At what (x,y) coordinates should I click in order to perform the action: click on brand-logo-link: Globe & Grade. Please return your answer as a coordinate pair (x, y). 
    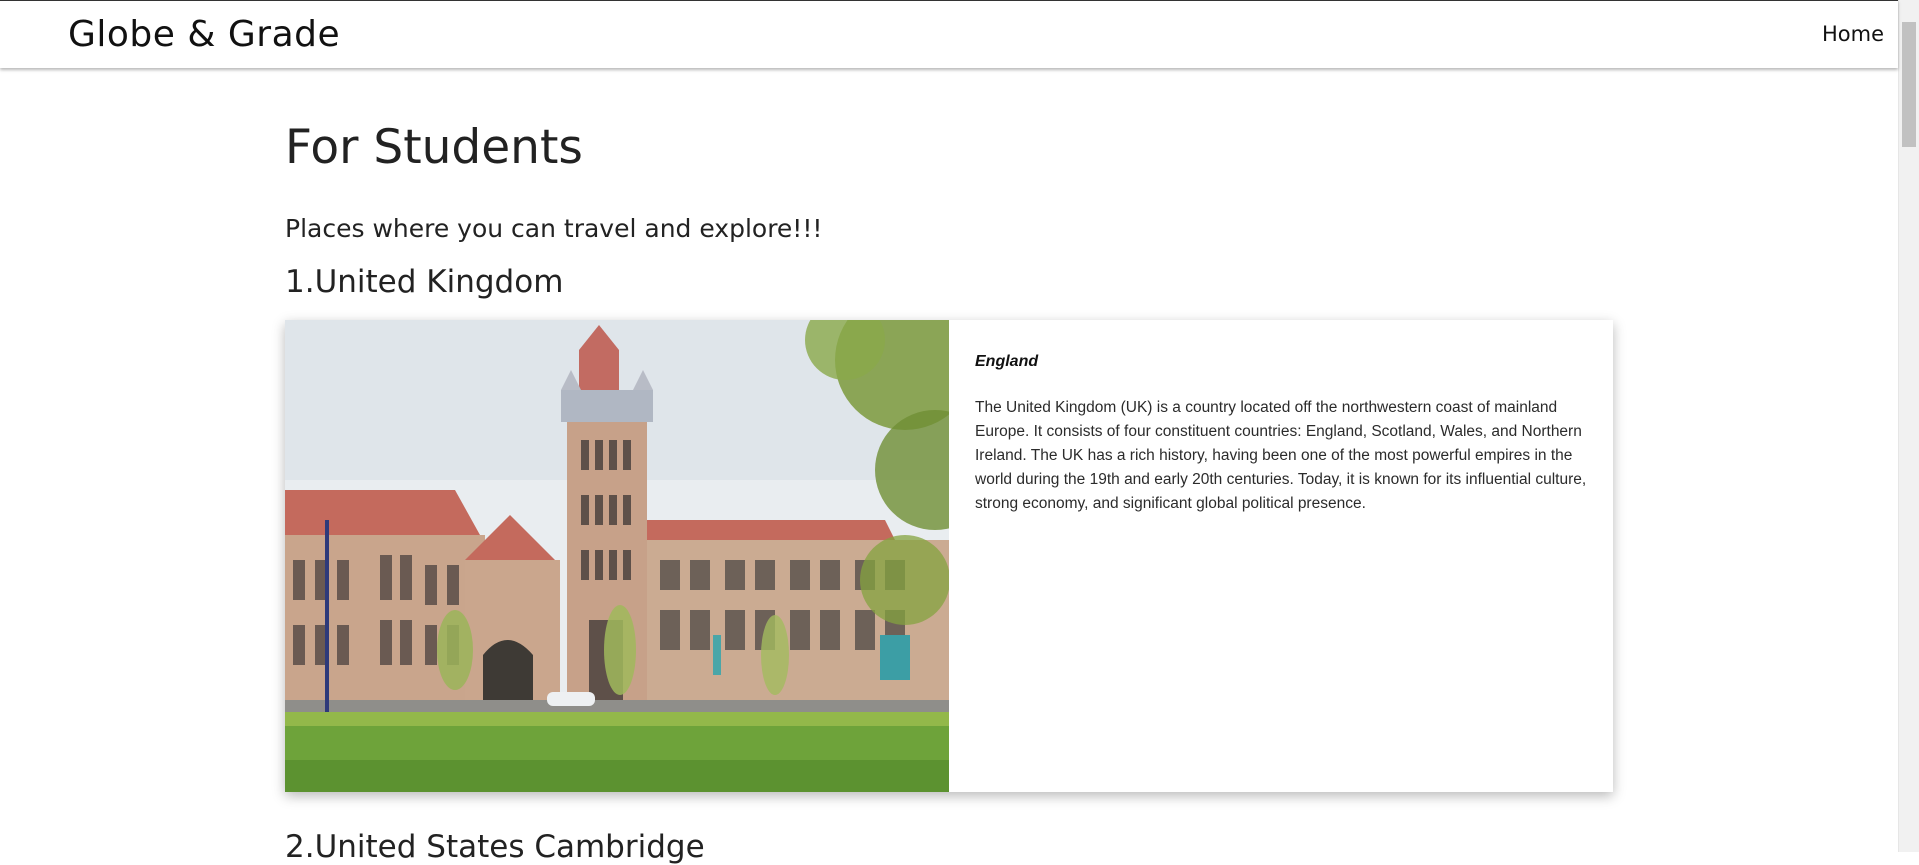
    Looking at the image, I should click on (204, 34).